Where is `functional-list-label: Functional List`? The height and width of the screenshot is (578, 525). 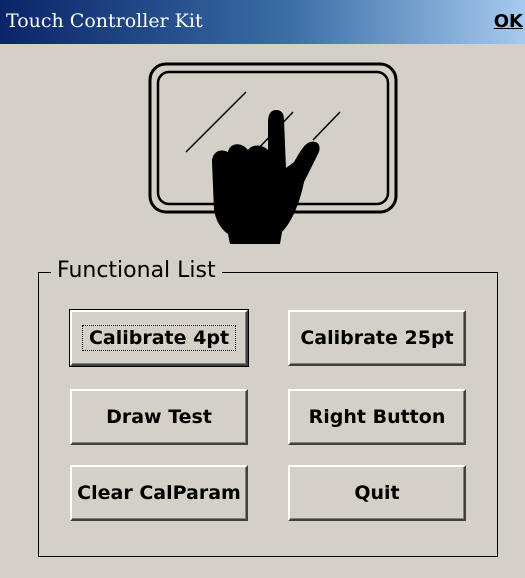 functional-list-label: Functional List is located at coordinates (136, 270).